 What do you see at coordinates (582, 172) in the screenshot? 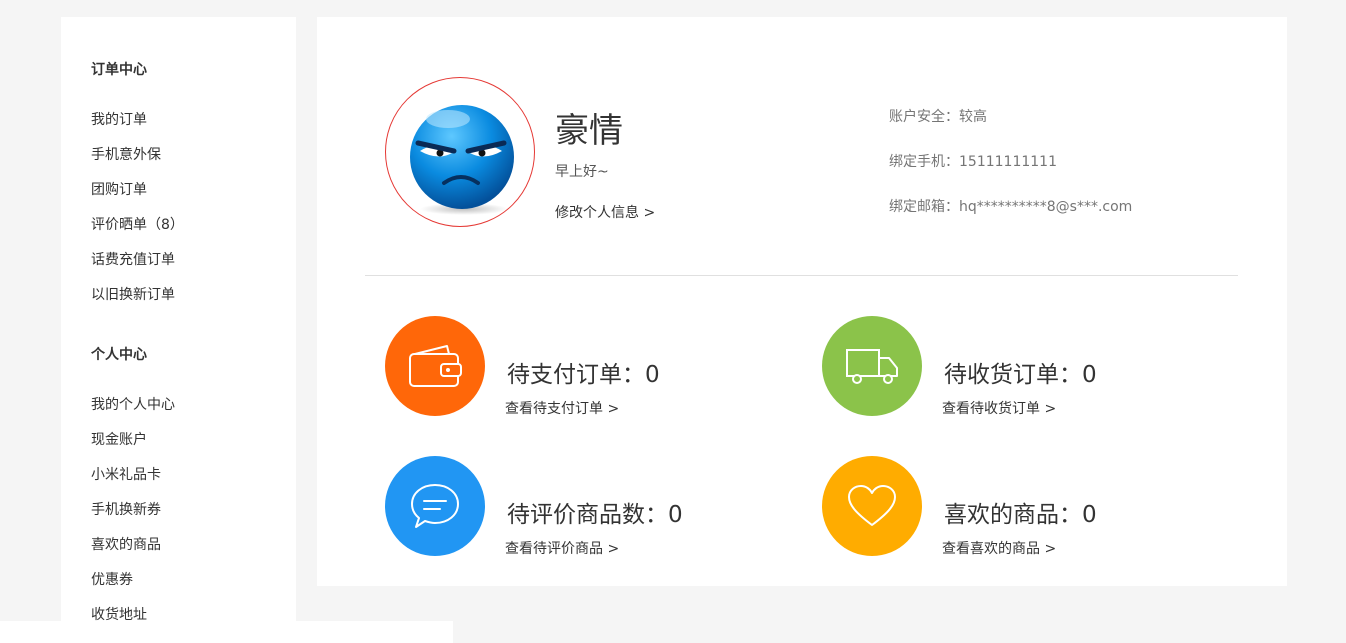
I see `greeting-text: 早上好~` at bounding box center [582, 172].